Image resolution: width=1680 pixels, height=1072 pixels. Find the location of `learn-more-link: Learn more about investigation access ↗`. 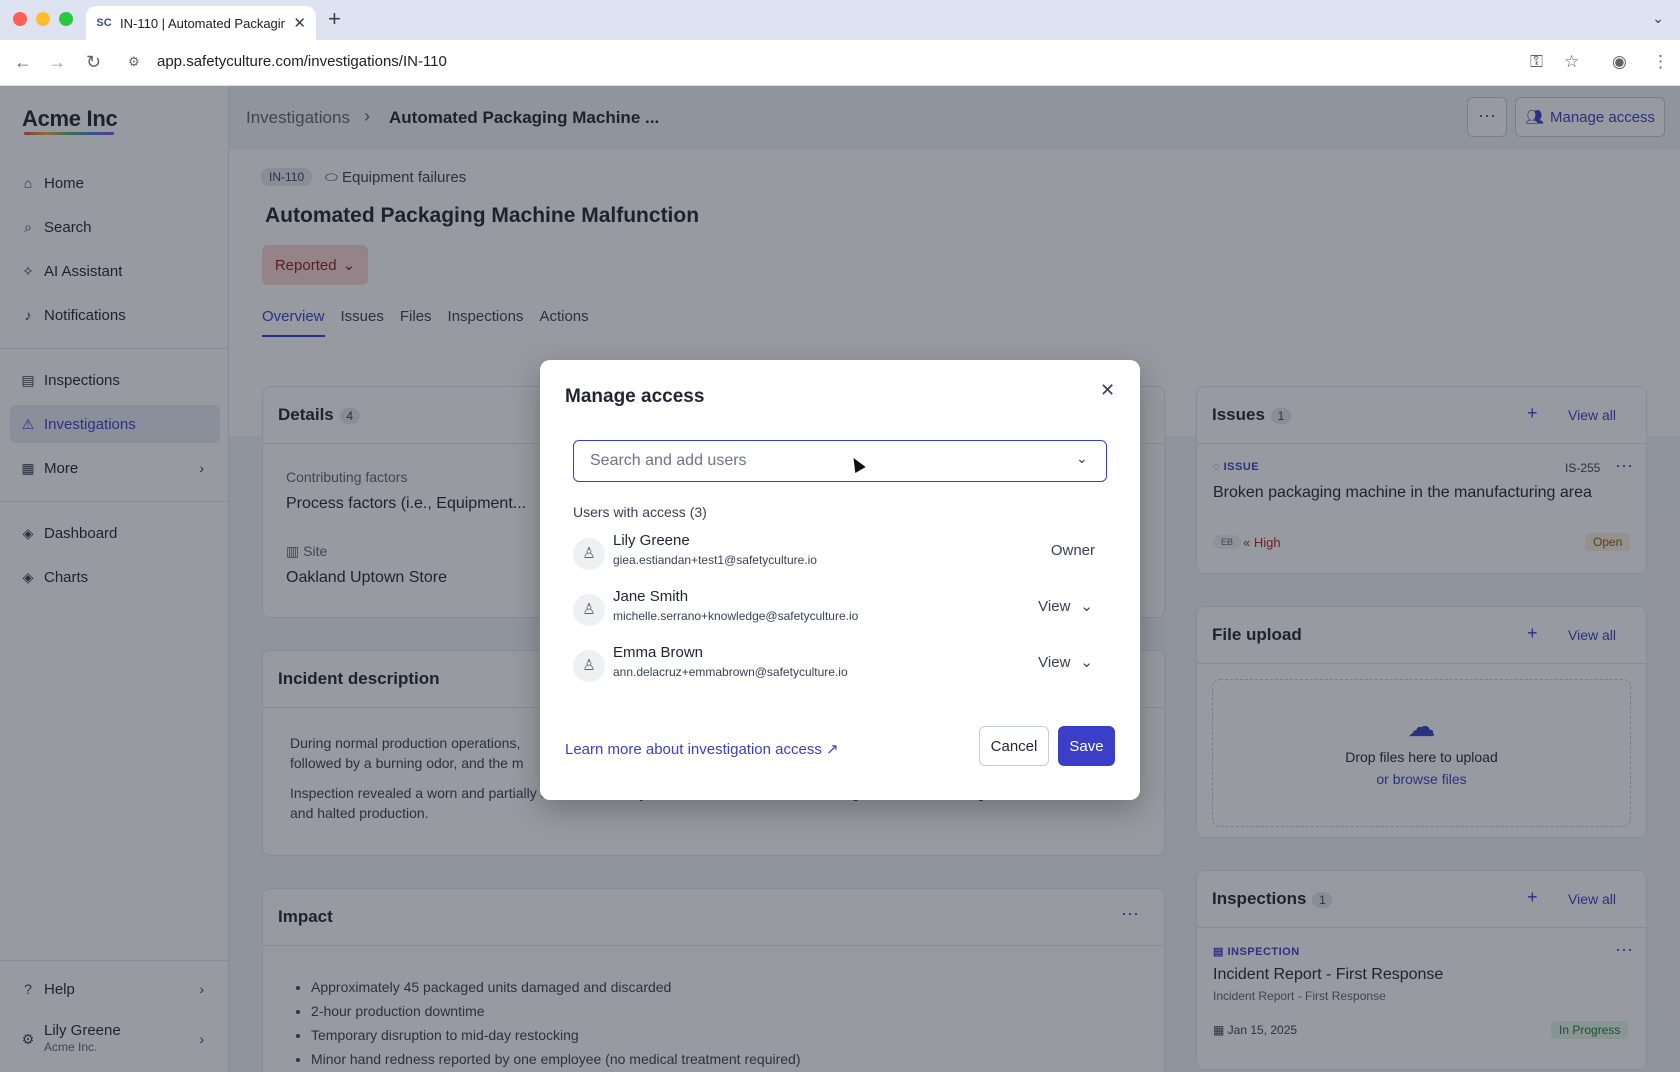

learn-more-link: Learn more about investigation access ↗ is located at coordinates (702, 749).